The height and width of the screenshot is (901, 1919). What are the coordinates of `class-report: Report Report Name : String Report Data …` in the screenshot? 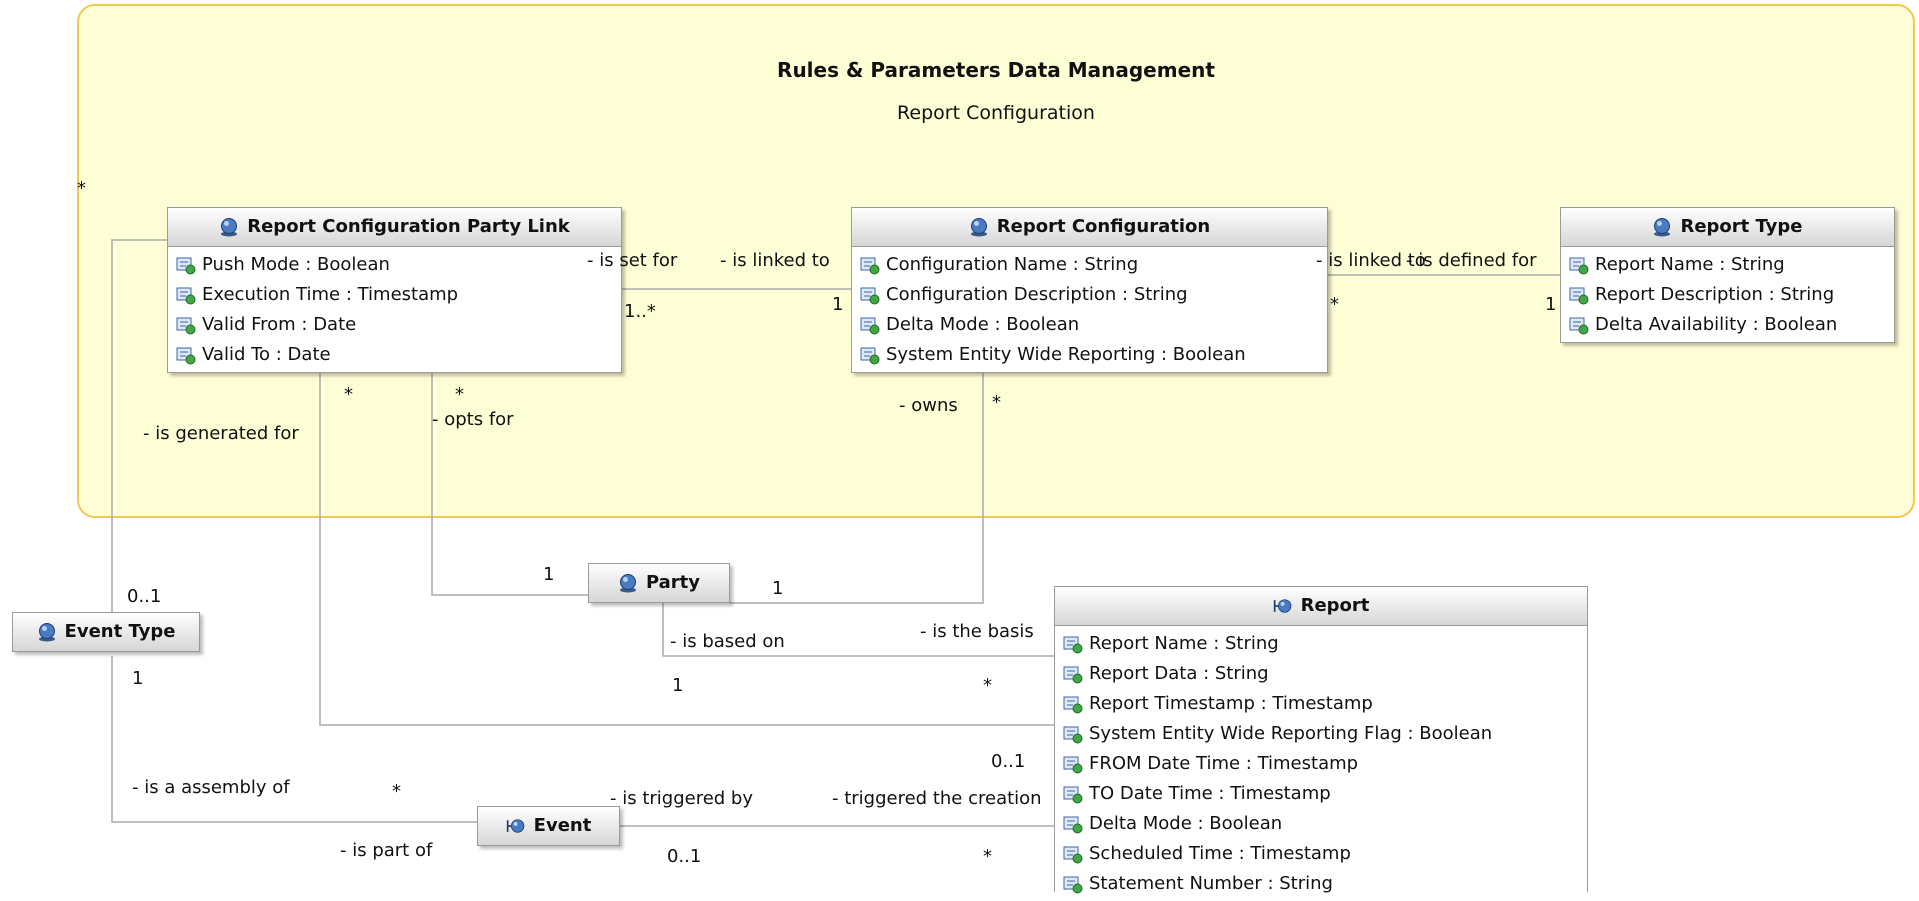 It's located at (1321, 740).